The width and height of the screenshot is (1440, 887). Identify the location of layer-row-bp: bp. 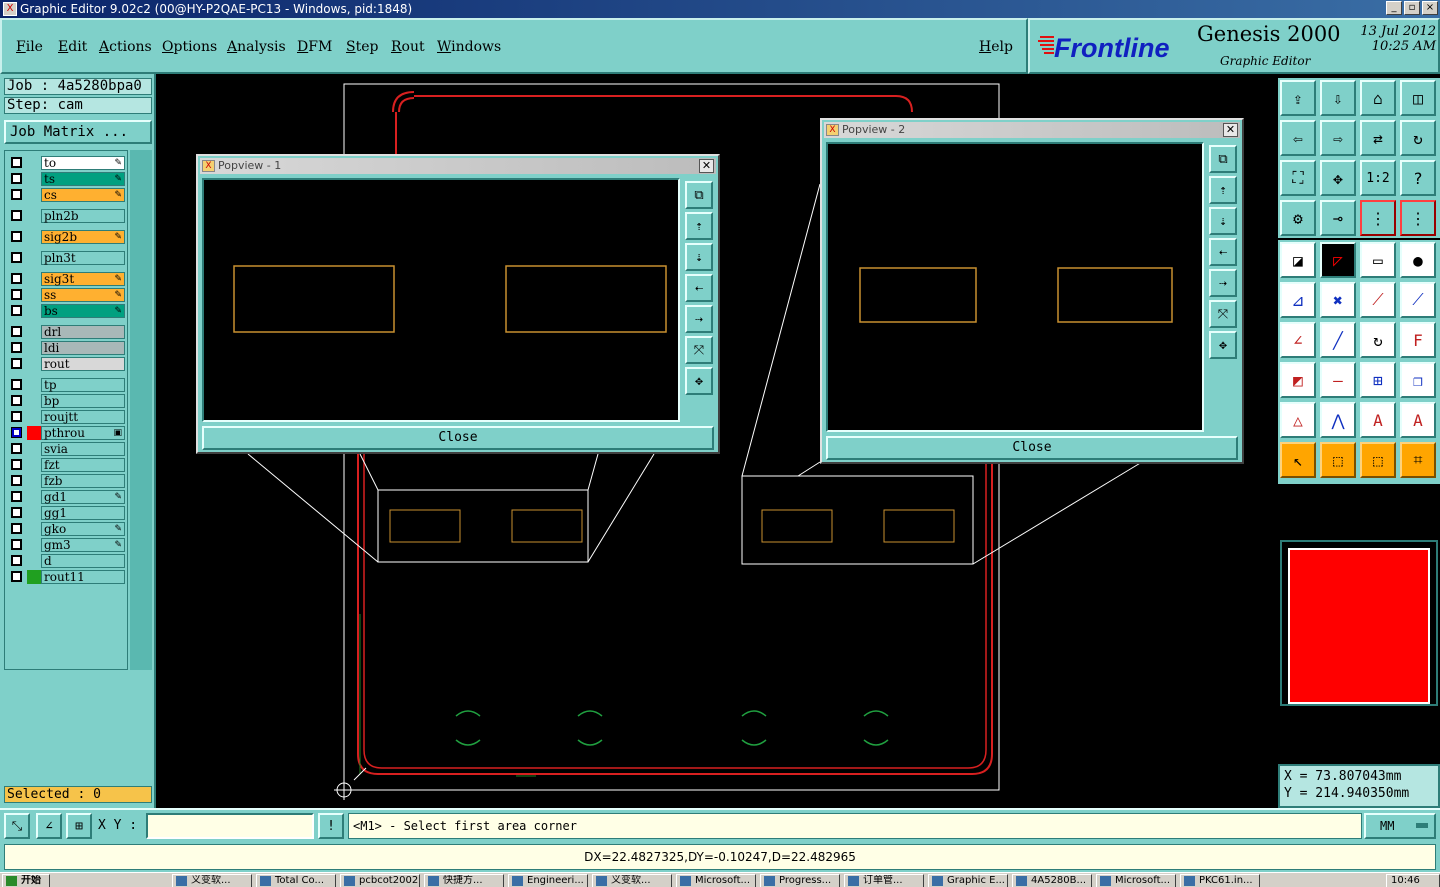
(67, 401).